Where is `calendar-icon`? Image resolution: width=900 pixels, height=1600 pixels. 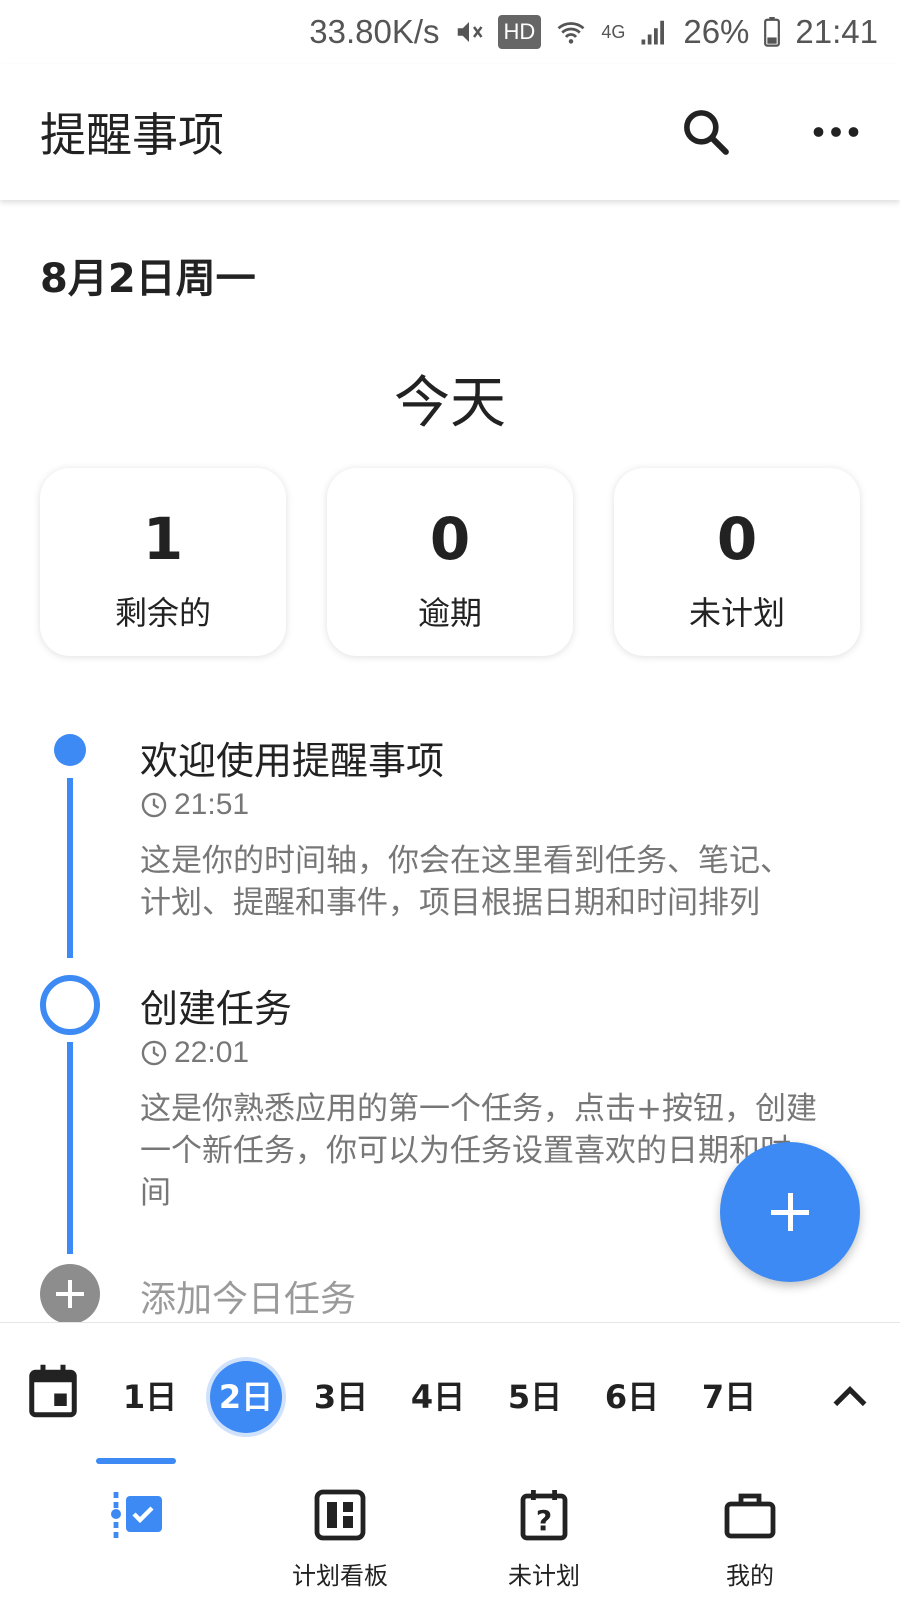
calendar-icon is located at coordinates (53, 1391).